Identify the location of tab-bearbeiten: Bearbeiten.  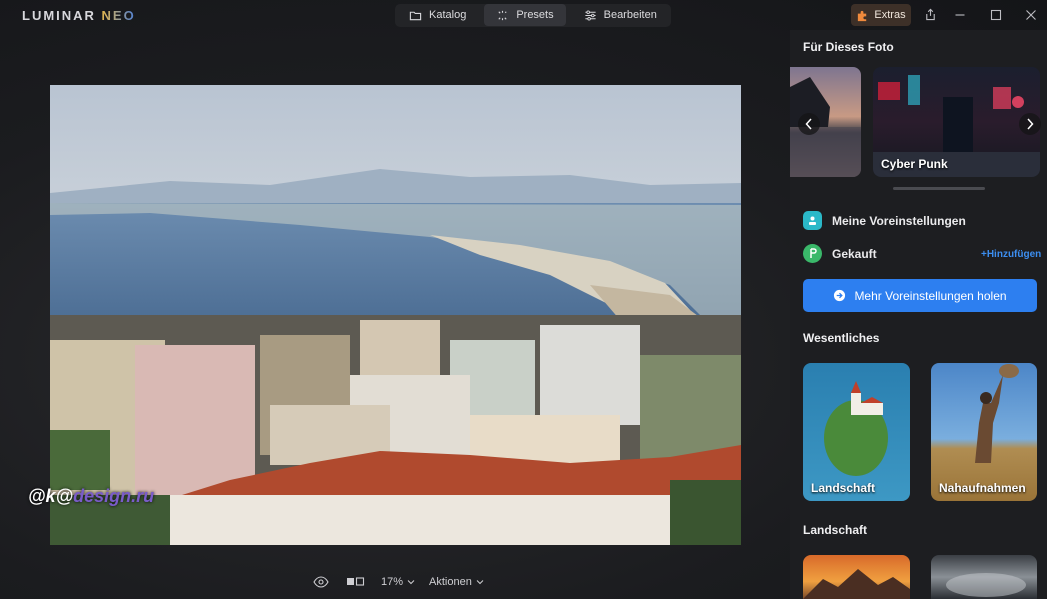
(620, 15).